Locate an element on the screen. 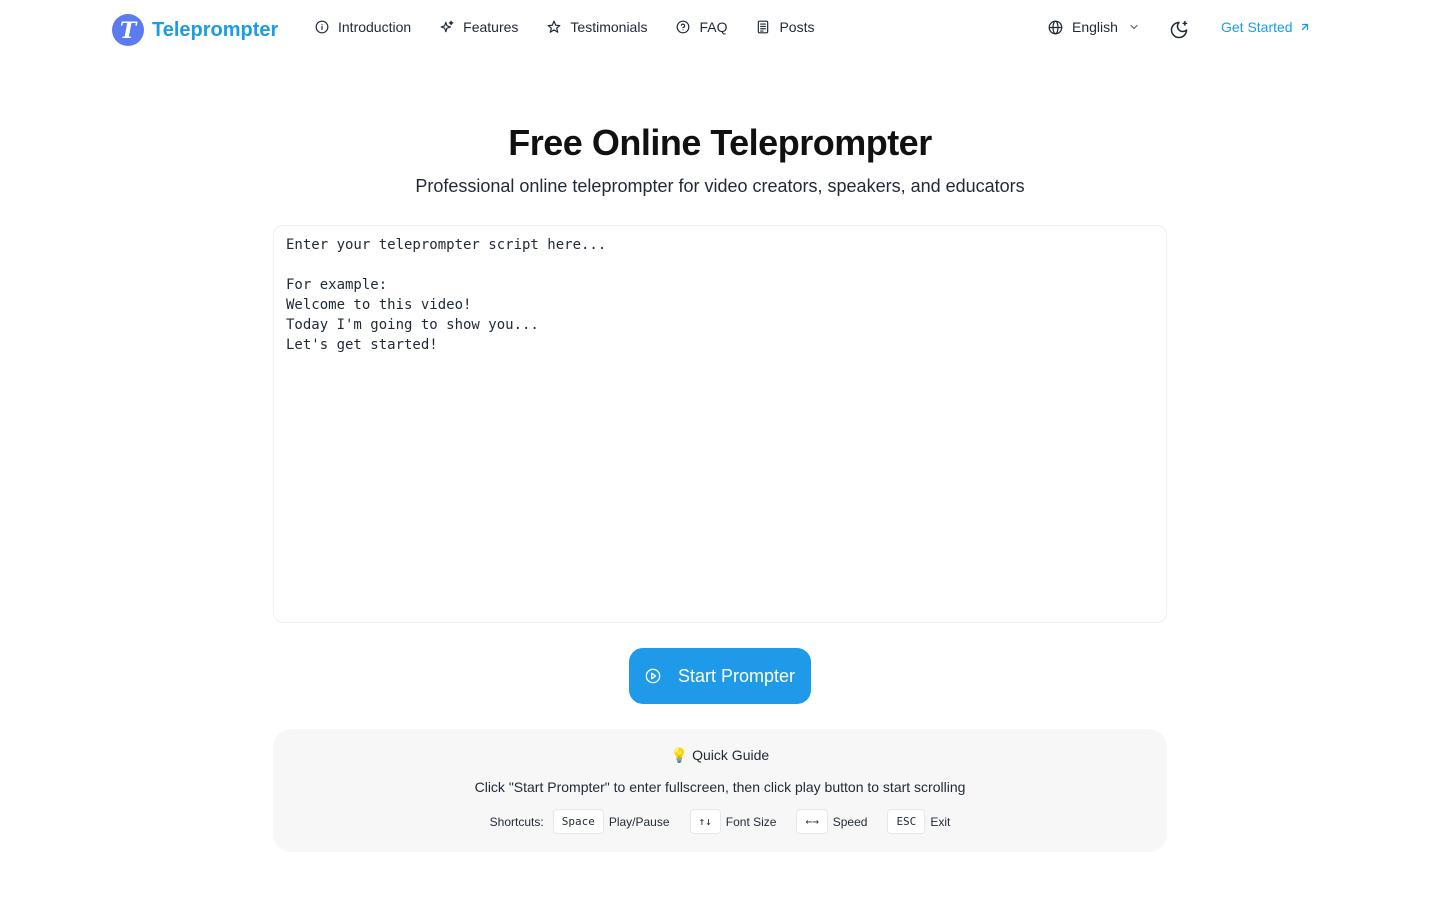  logo-badge: T is located at coordinates (128, 30).